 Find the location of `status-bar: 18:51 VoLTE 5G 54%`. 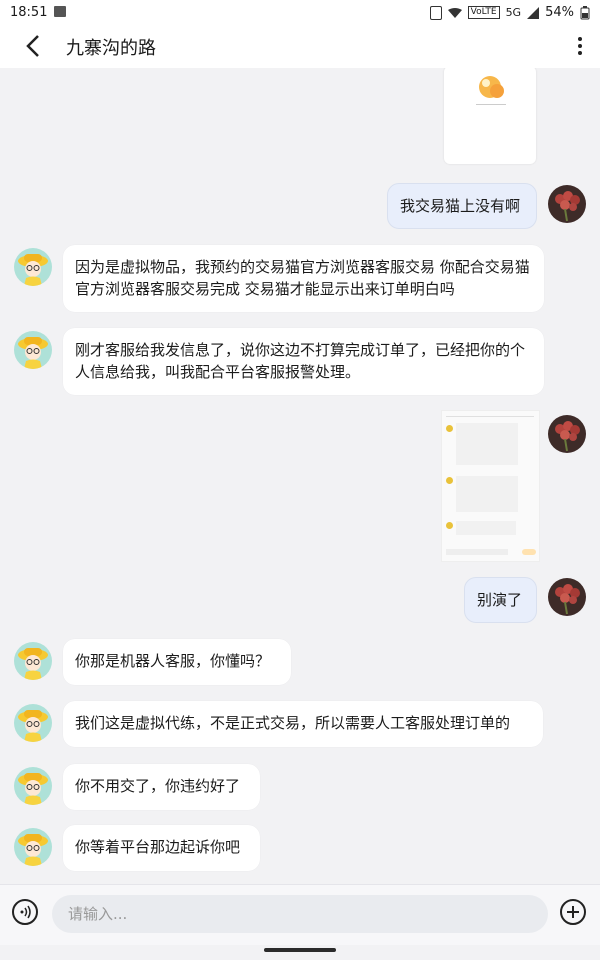

status-bar: 18:51 VoLTE 5G 54% is located at coordinates (300, 13).